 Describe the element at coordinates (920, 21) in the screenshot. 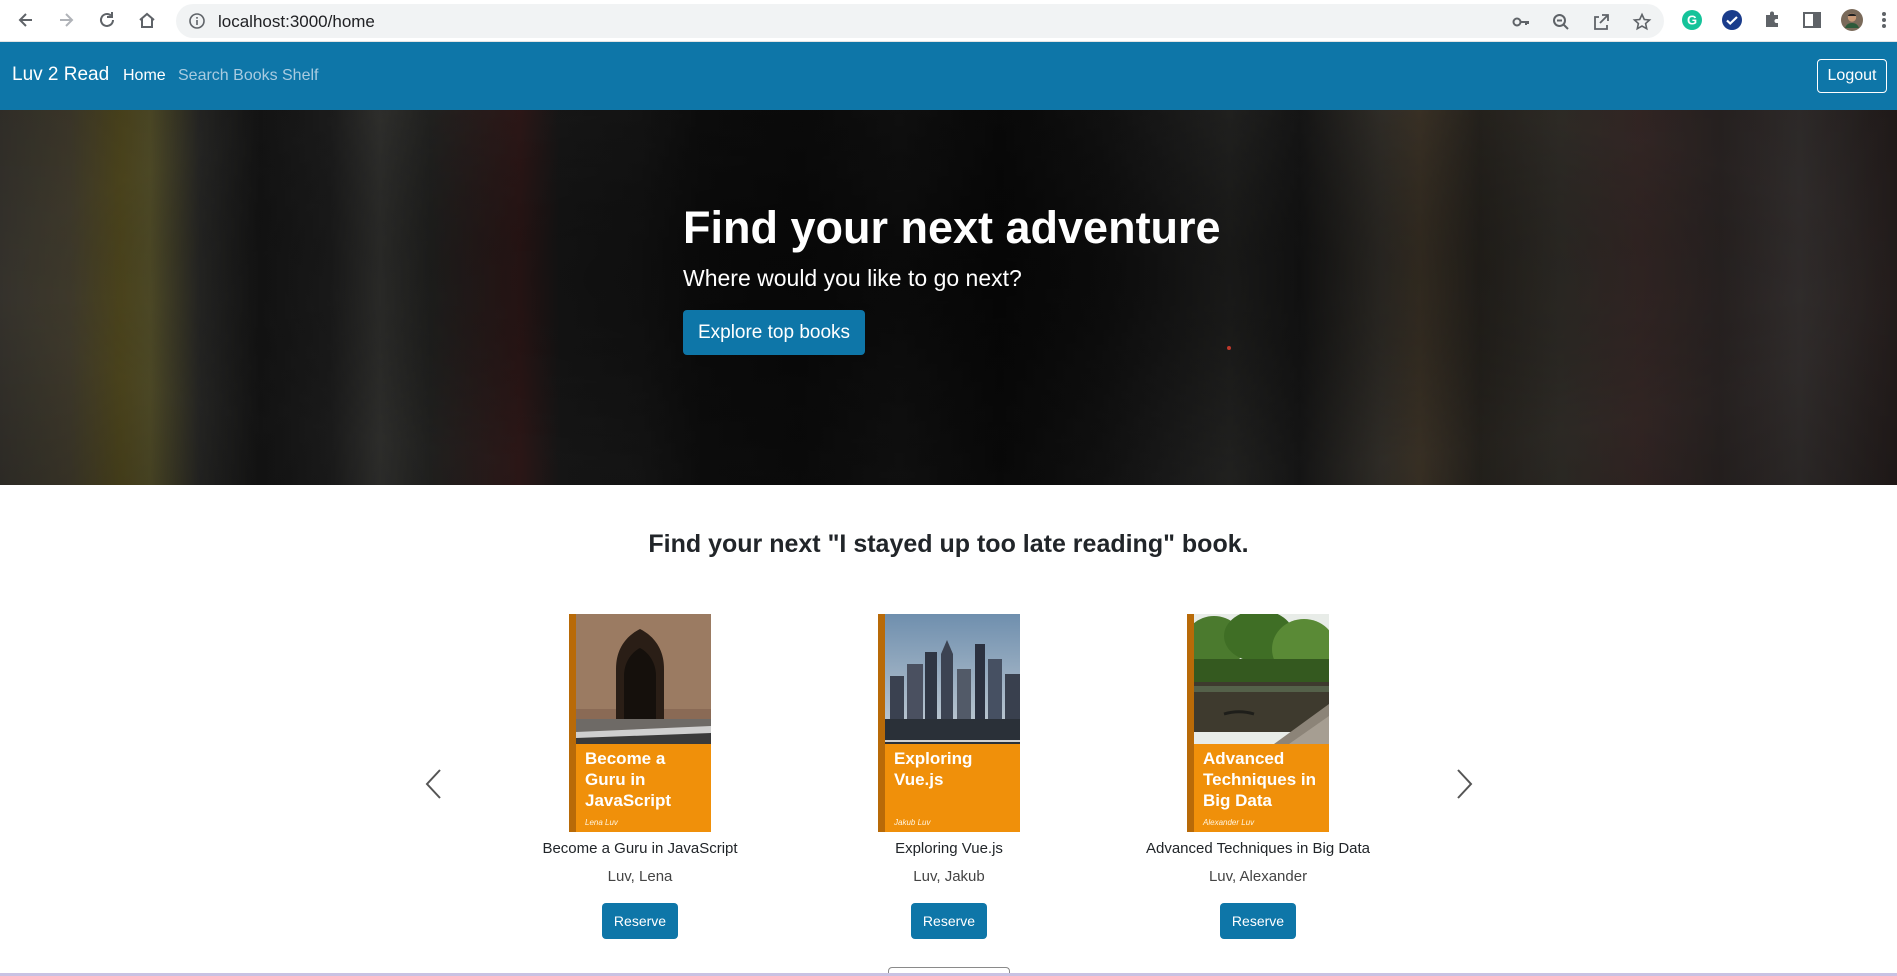

I see `address-bar: localhost:3000/home` at that location.